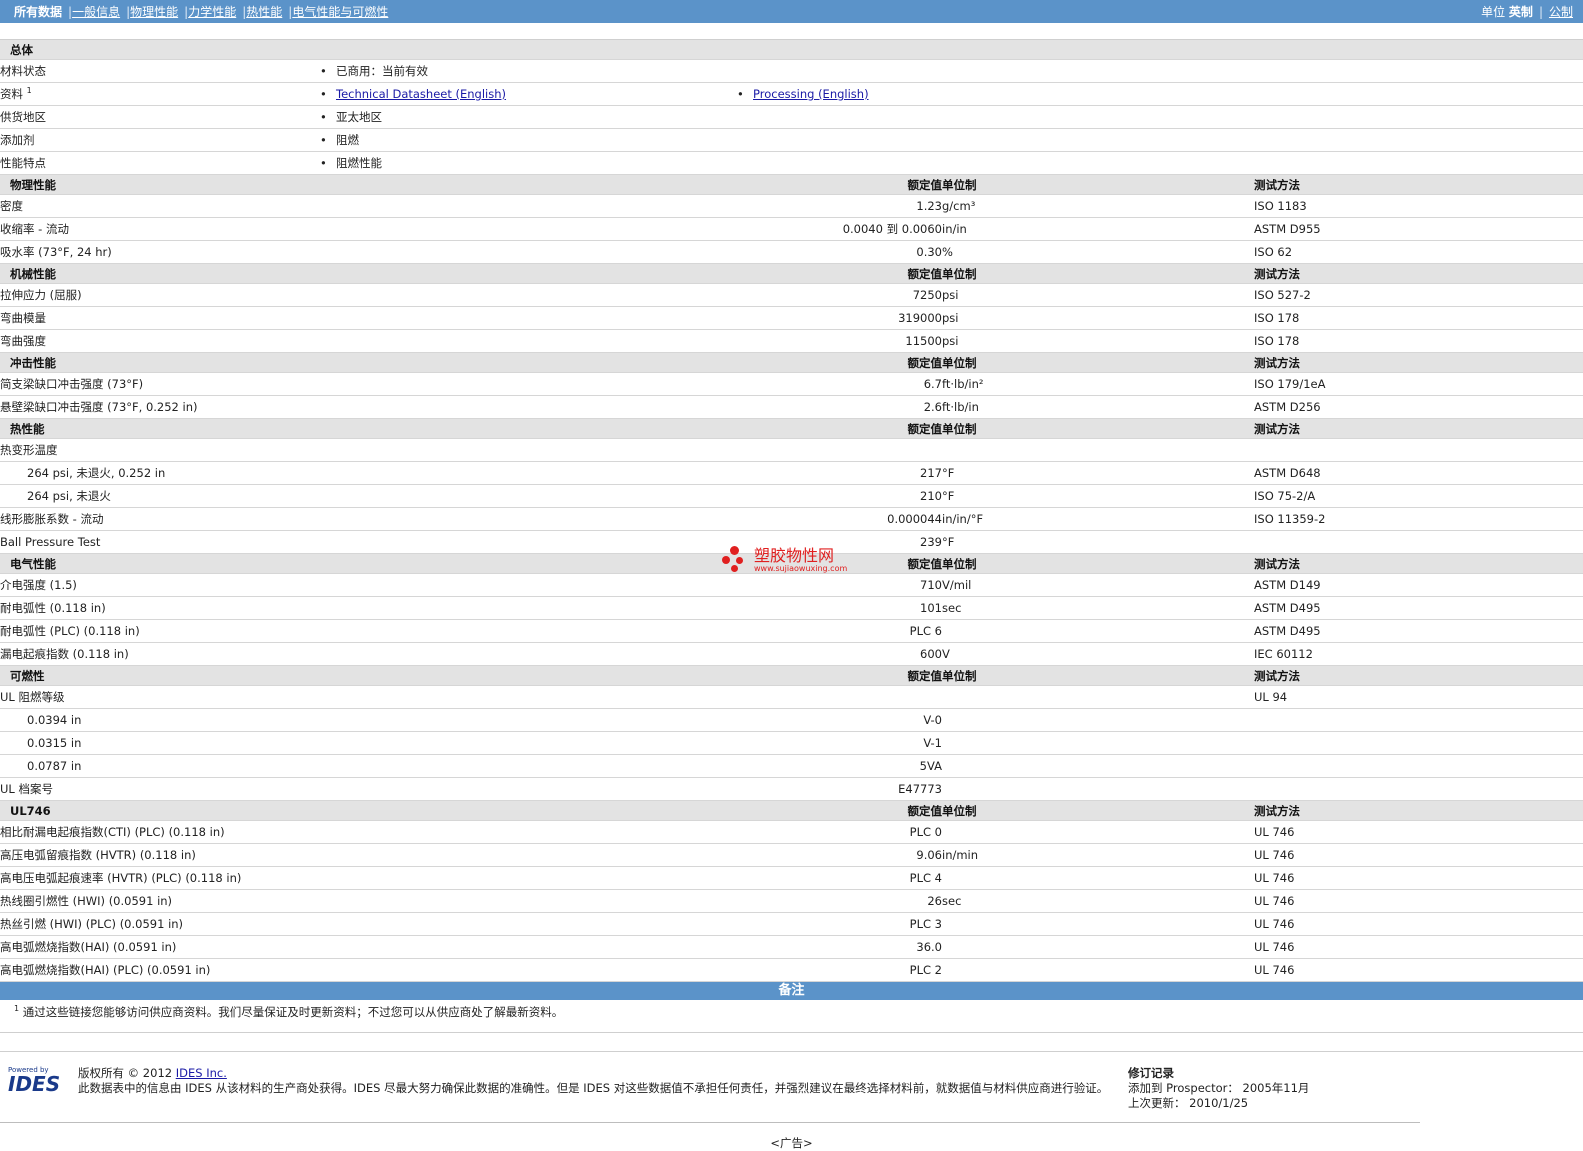  I want to click on property-value: 26, so click(839, 901).